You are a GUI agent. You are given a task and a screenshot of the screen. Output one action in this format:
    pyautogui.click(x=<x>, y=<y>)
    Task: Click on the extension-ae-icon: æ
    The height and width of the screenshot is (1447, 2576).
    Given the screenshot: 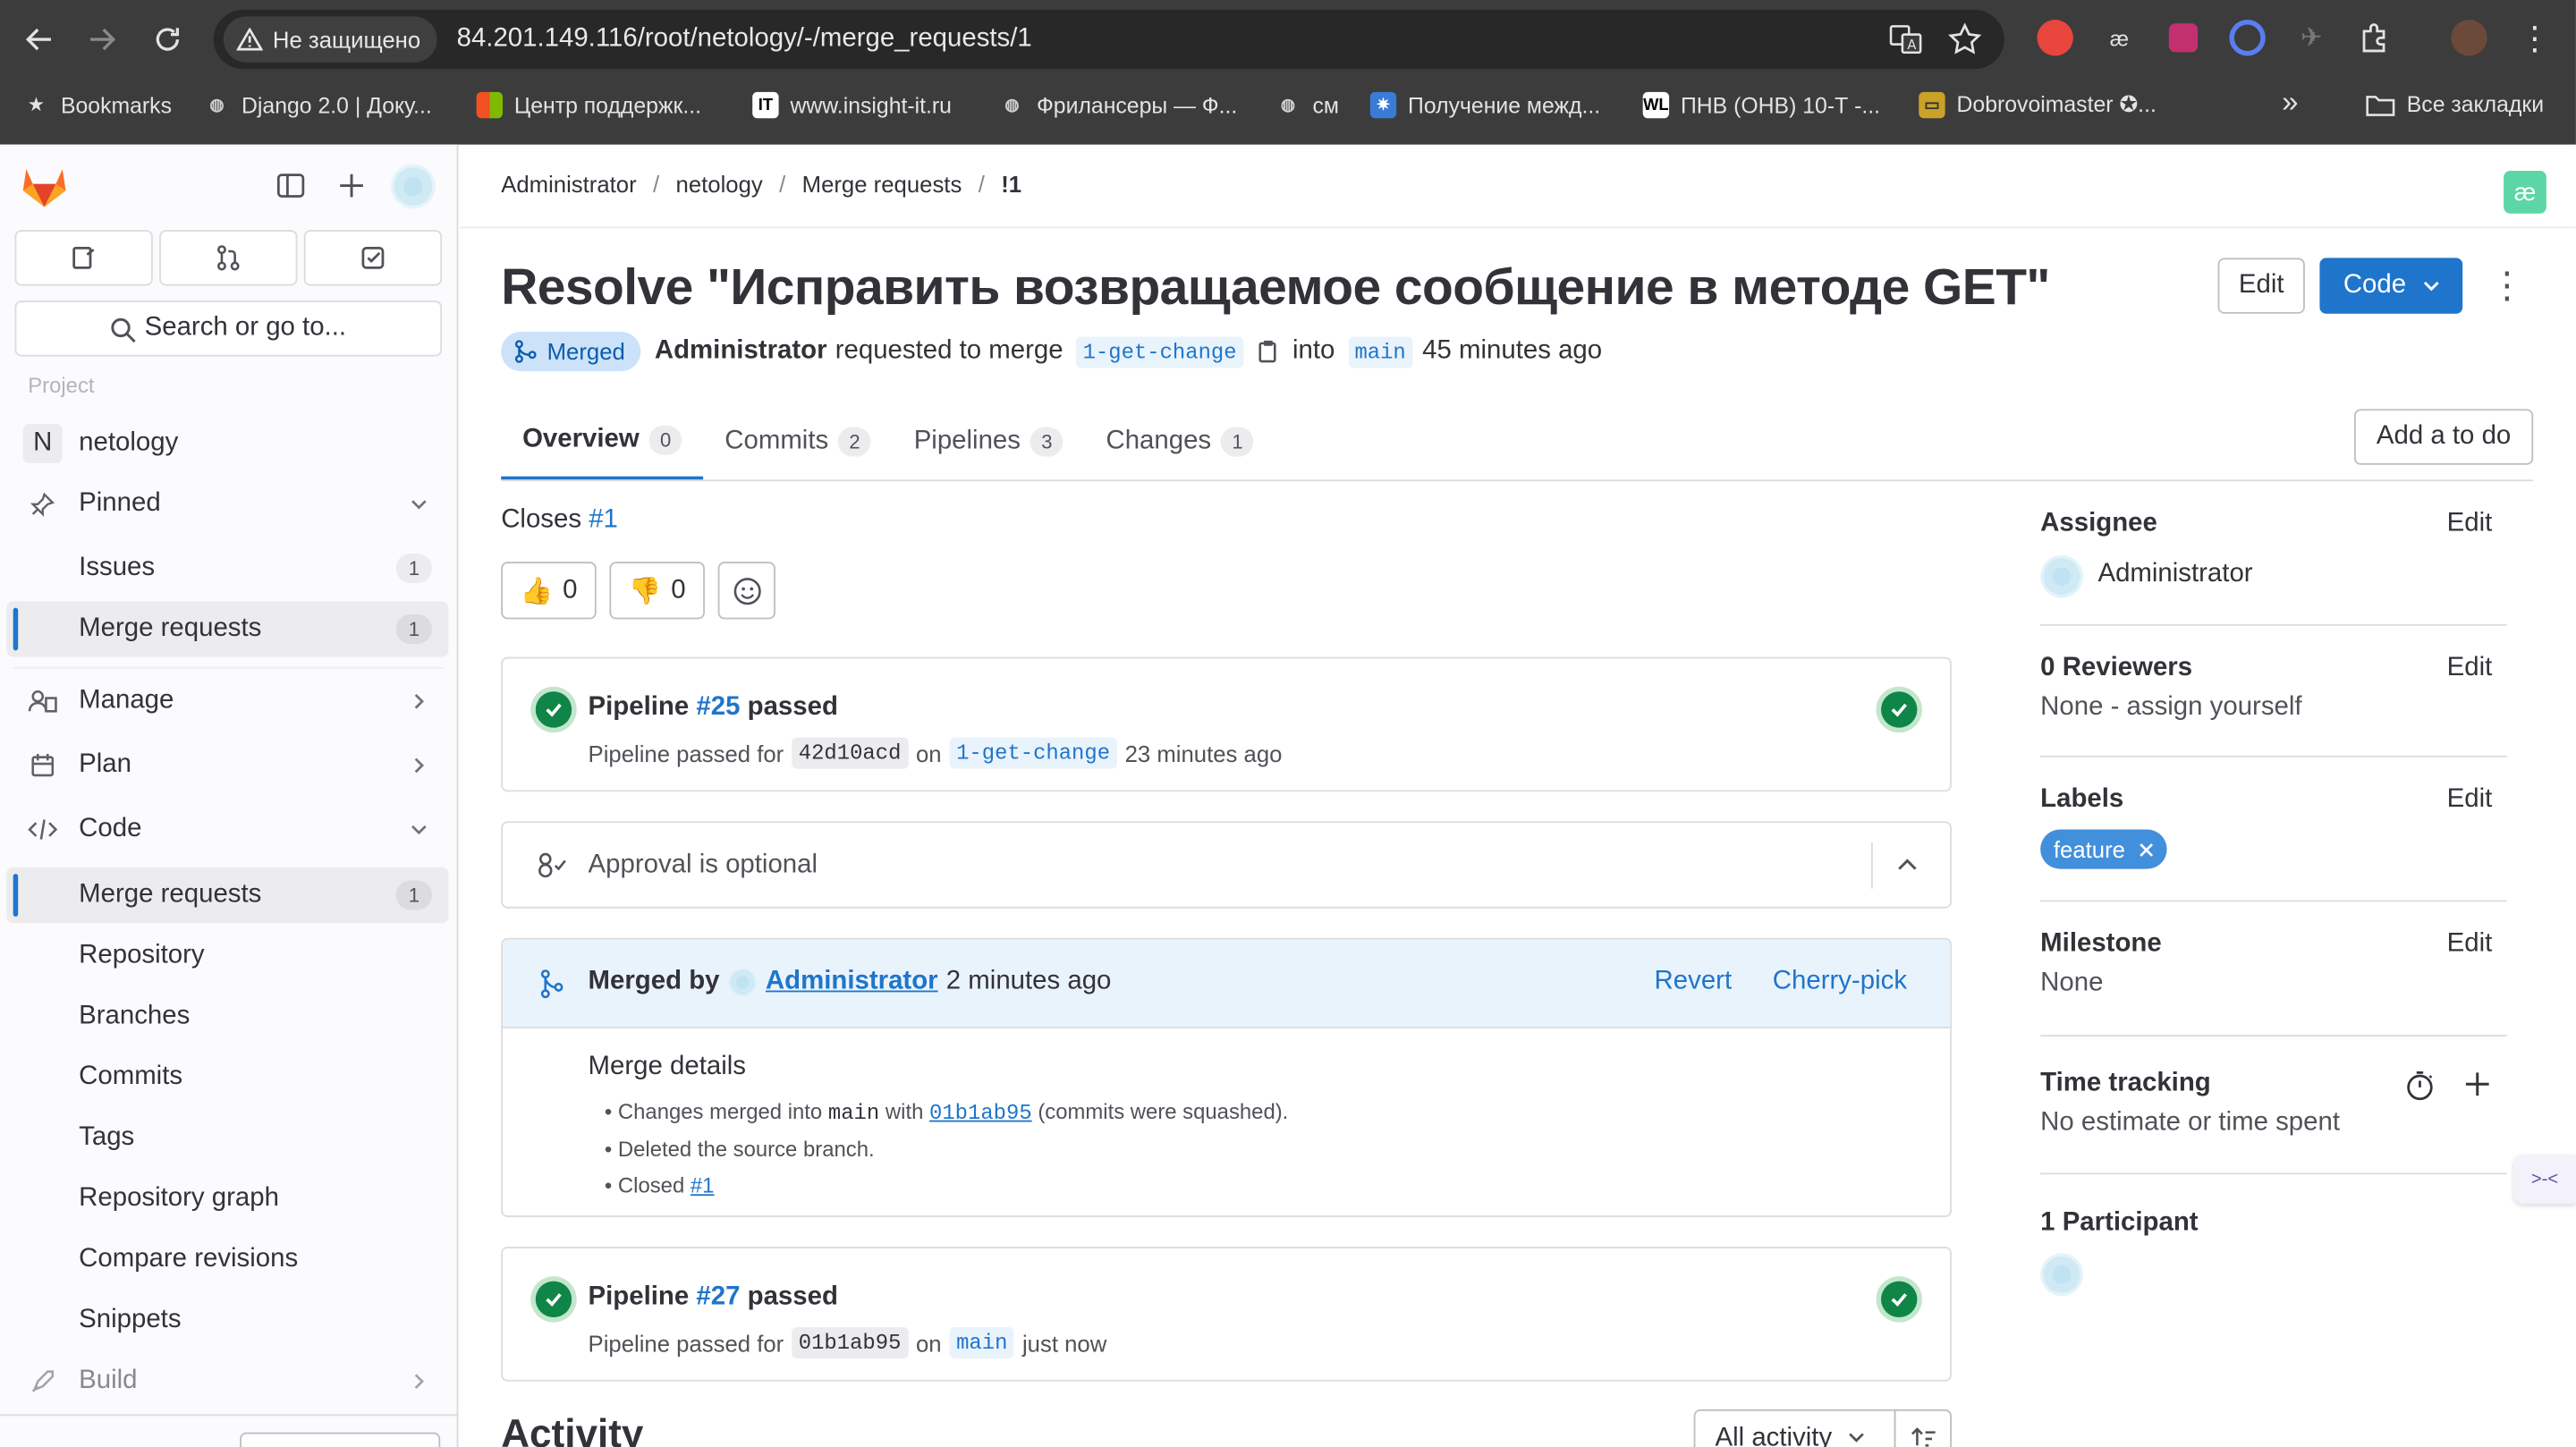 What is the action you would take?
    pyautogui.click(x=2119, y=37)
    